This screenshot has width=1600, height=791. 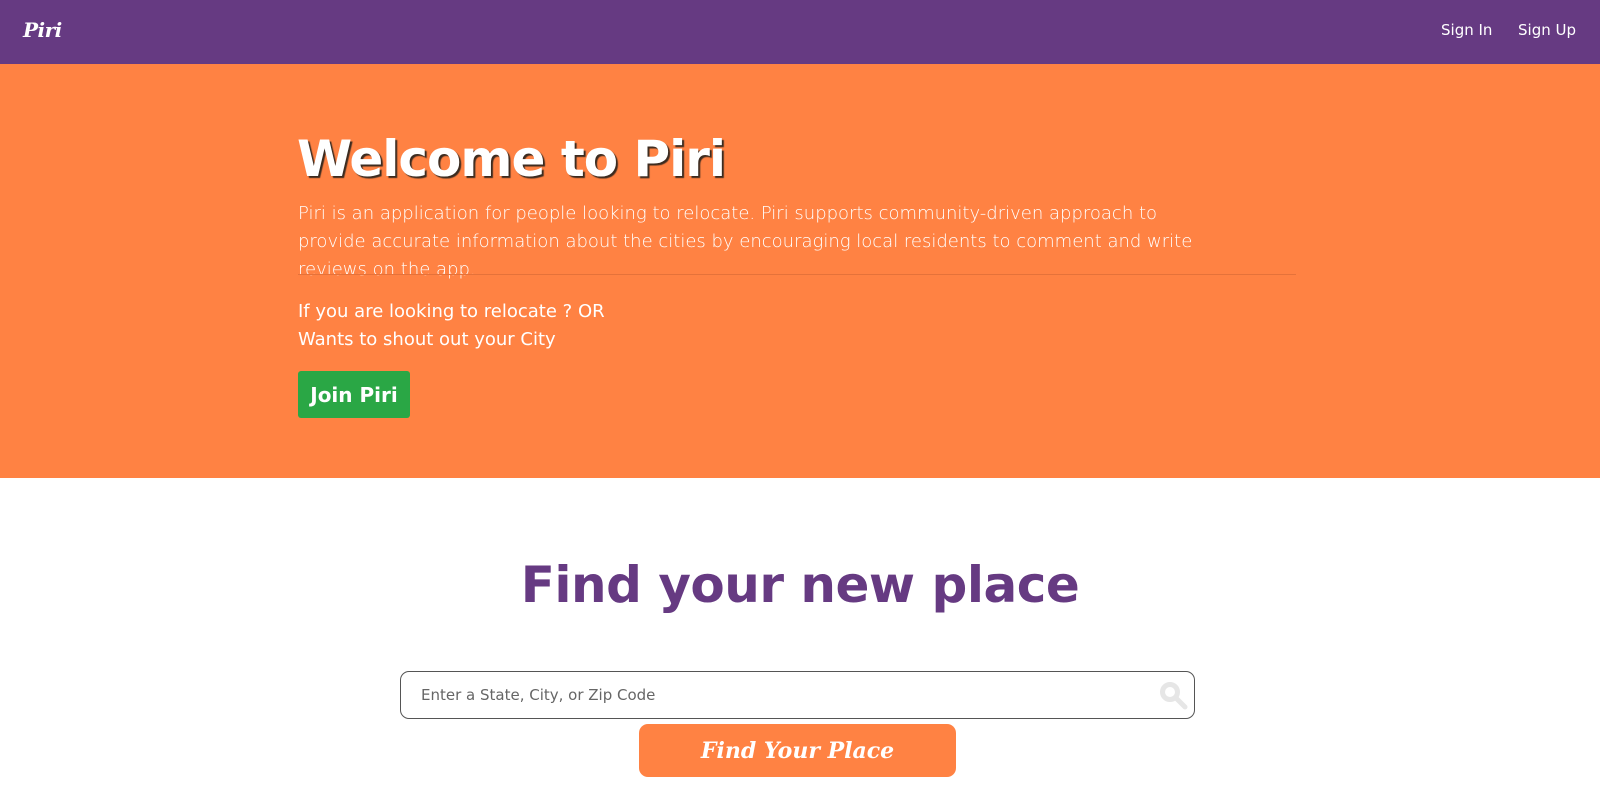 What do you see at coordinates (797, 274) in the screenshot?
I see `hero-divider` at bounding box center [797, 274].